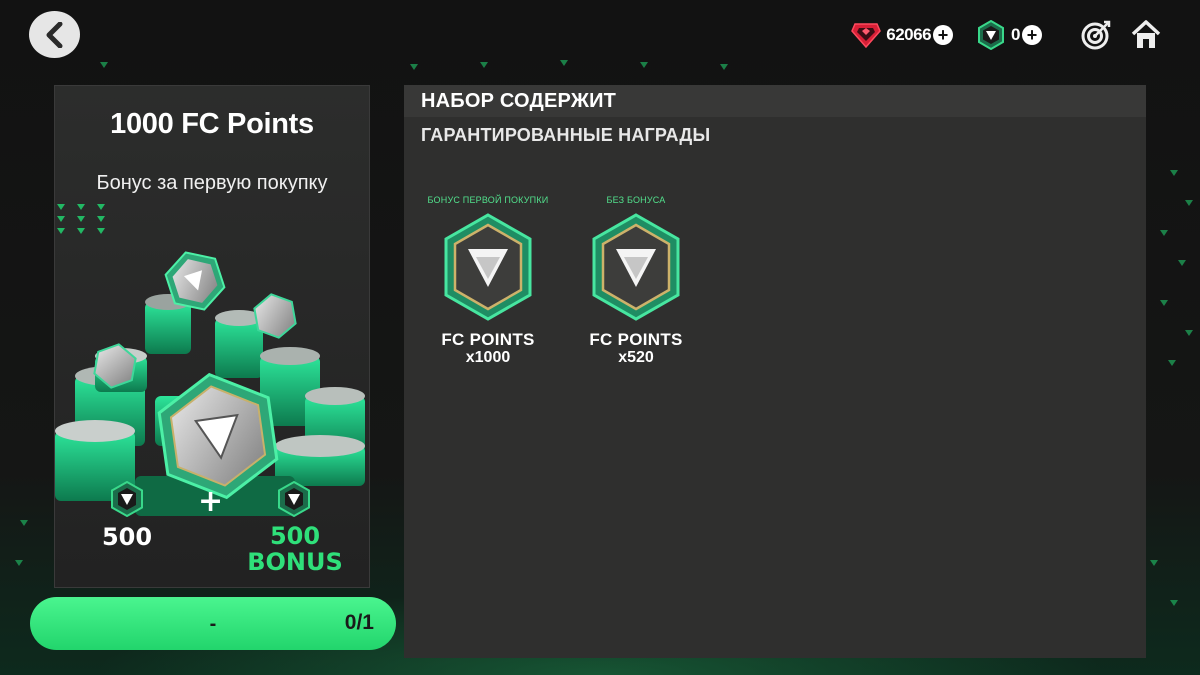 Image resolution: width=1200 pixels, height=675 pixels. I want to click on chevron-left-icon, so click(54, 34).